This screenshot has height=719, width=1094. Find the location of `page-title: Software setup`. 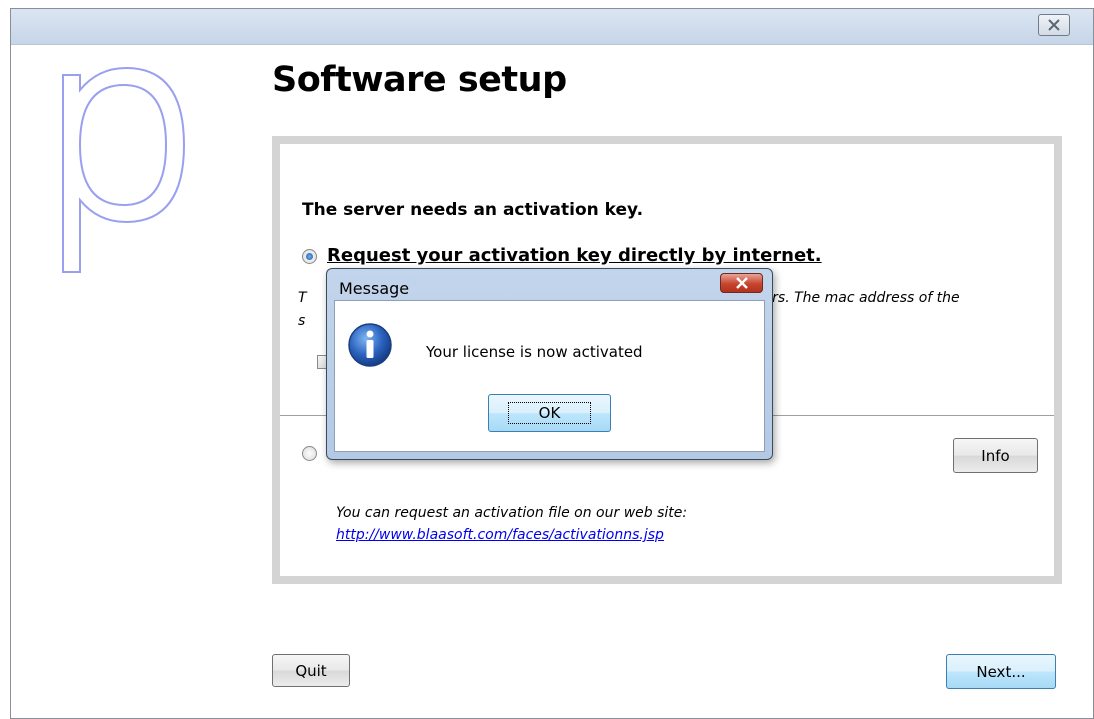

page-title: Software setup is located at coordinates (419, 80).